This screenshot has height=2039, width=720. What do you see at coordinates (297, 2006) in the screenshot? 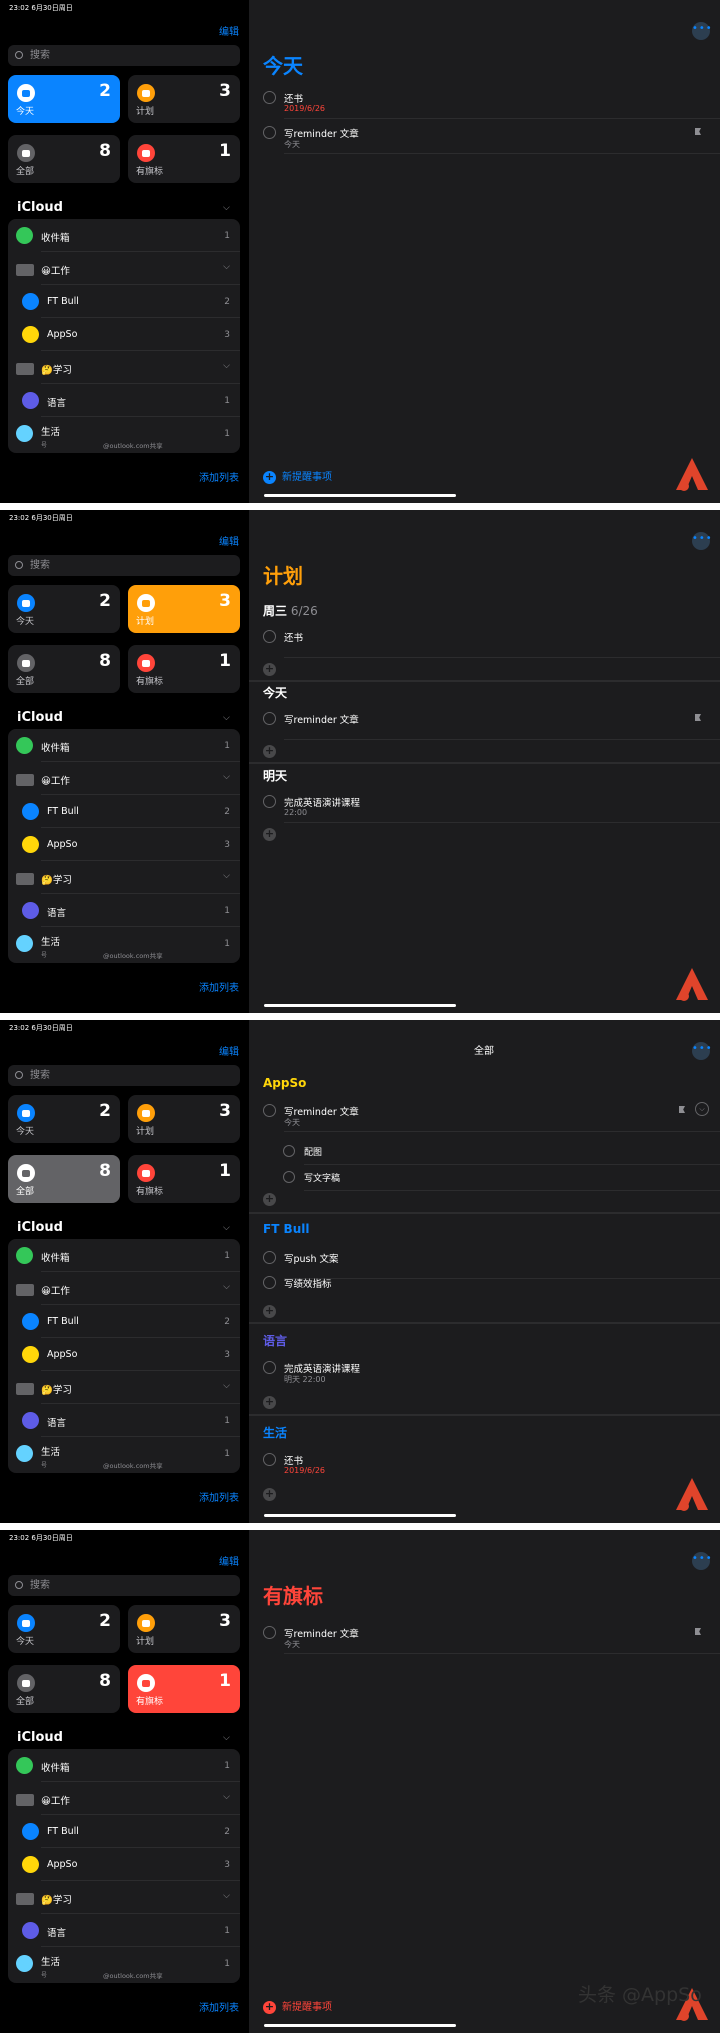
I see `new-reminder-button: + 新提醒事项` at bounding box center [297, 2006].